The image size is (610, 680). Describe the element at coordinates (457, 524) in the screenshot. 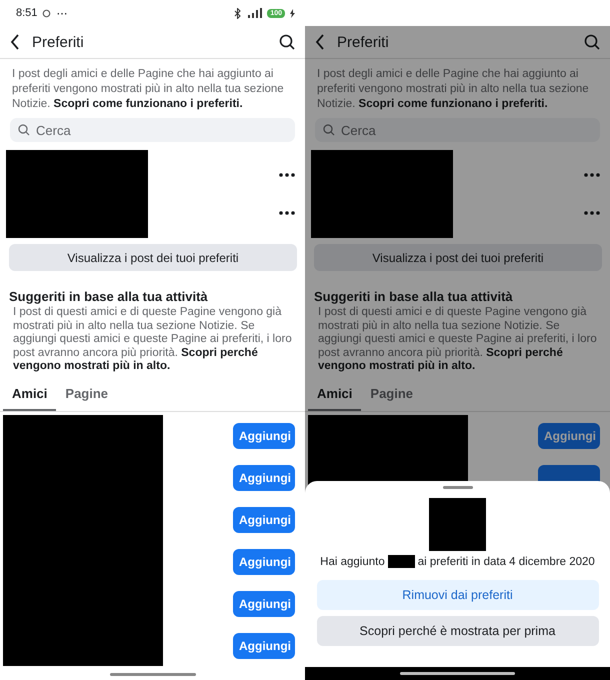

I see `redacted-image` at that location.